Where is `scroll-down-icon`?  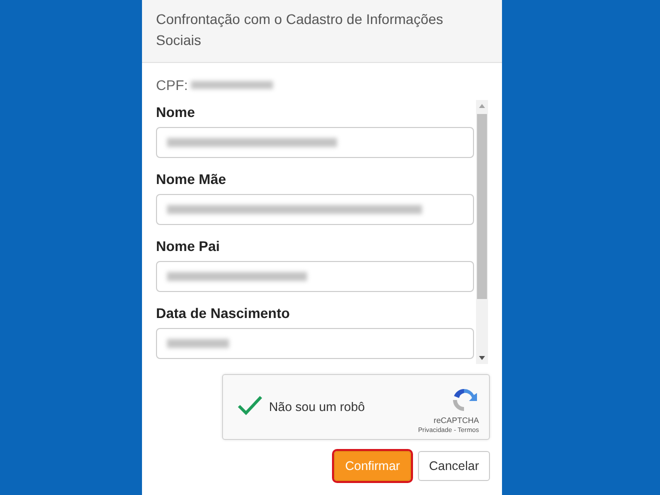
scroll-down-icon is located at coordinates (482, 358).